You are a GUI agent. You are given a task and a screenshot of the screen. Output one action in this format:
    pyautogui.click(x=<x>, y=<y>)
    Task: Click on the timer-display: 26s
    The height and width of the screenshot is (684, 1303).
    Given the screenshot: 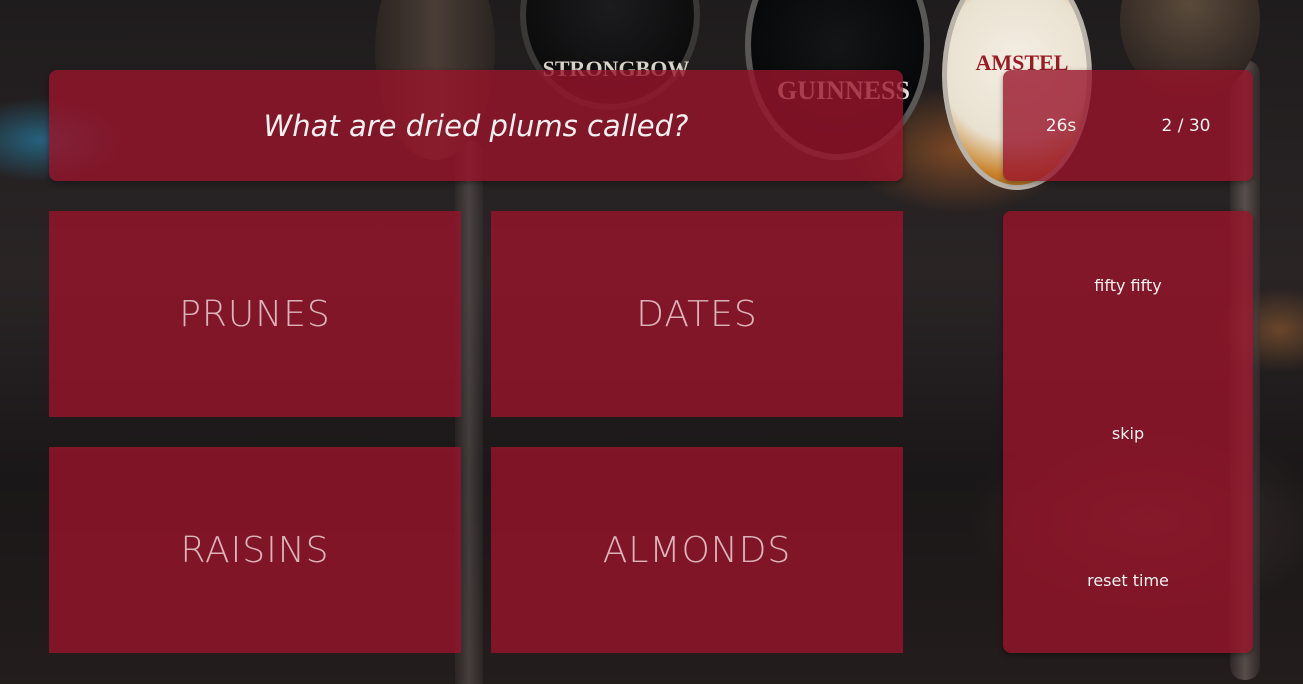 What is the action you would take?
    pyautogui.click(x=1061, y=125)
    